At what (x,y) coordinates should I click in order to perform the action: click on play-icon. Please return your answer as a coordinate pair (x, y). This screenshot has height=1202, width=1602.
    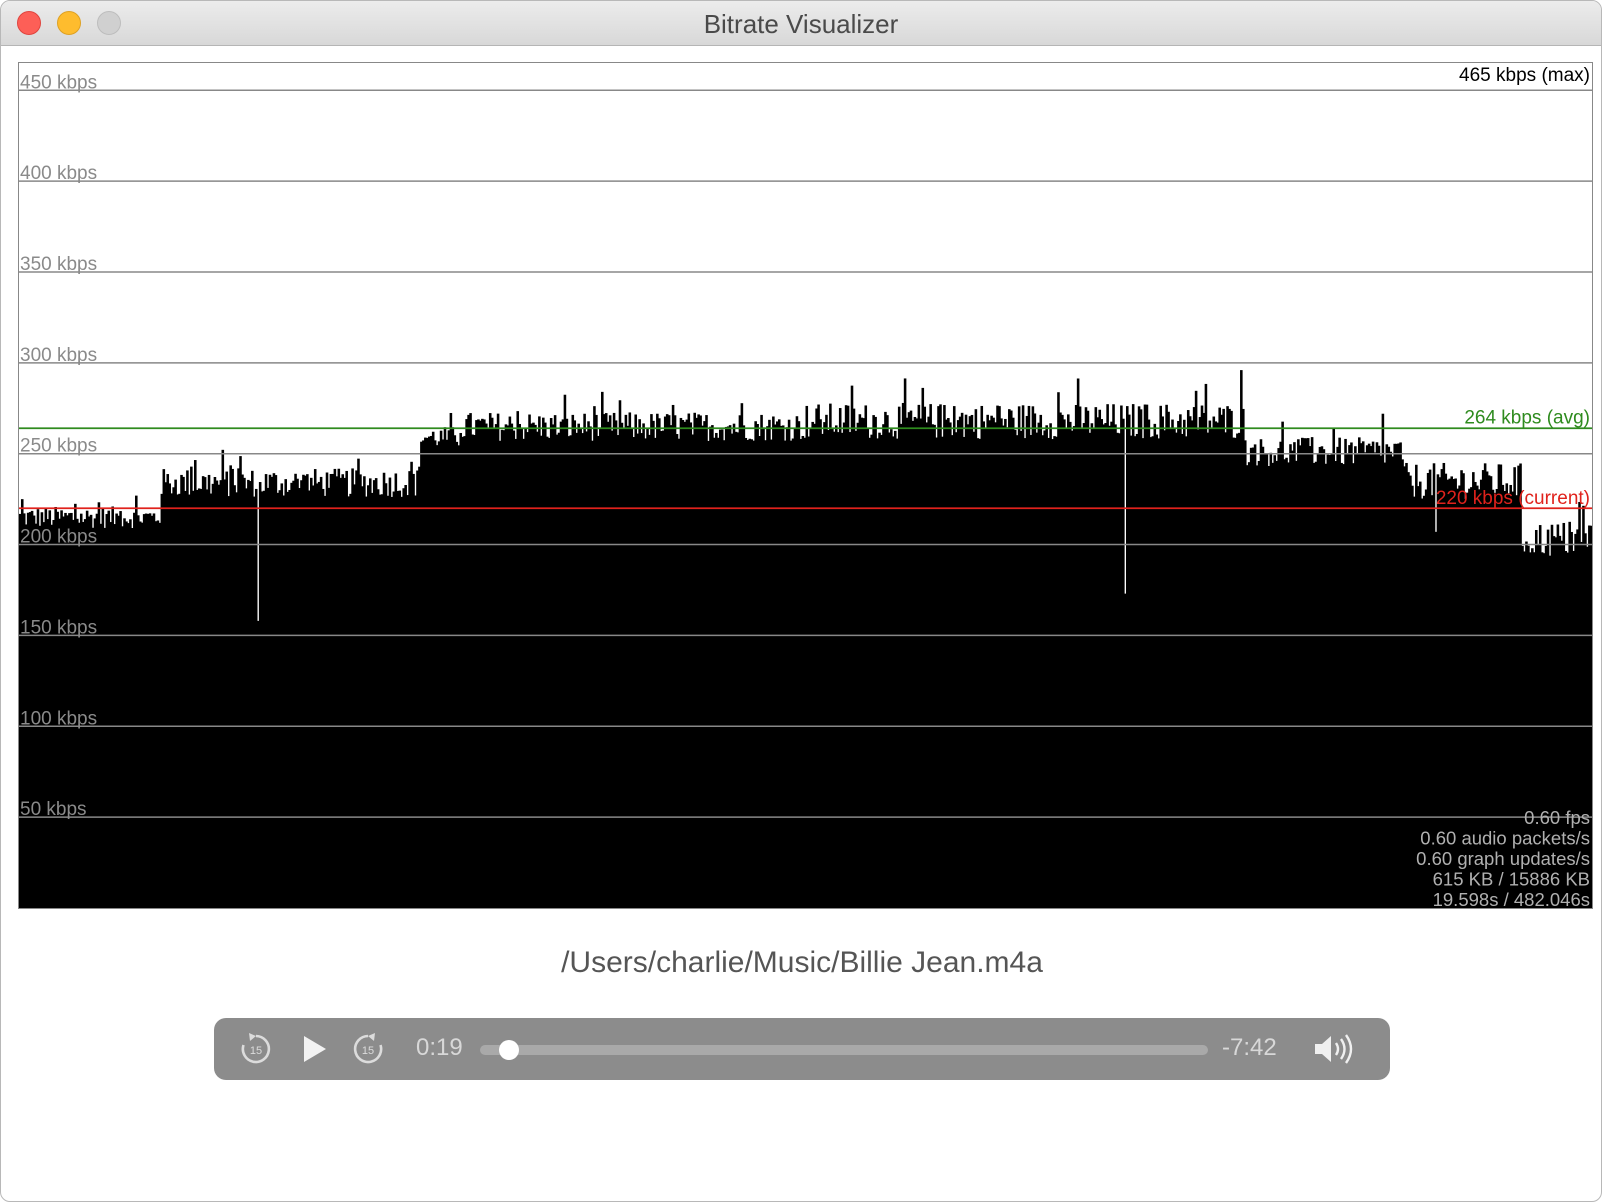
    Looking at the image, I should click on (315, 1049).